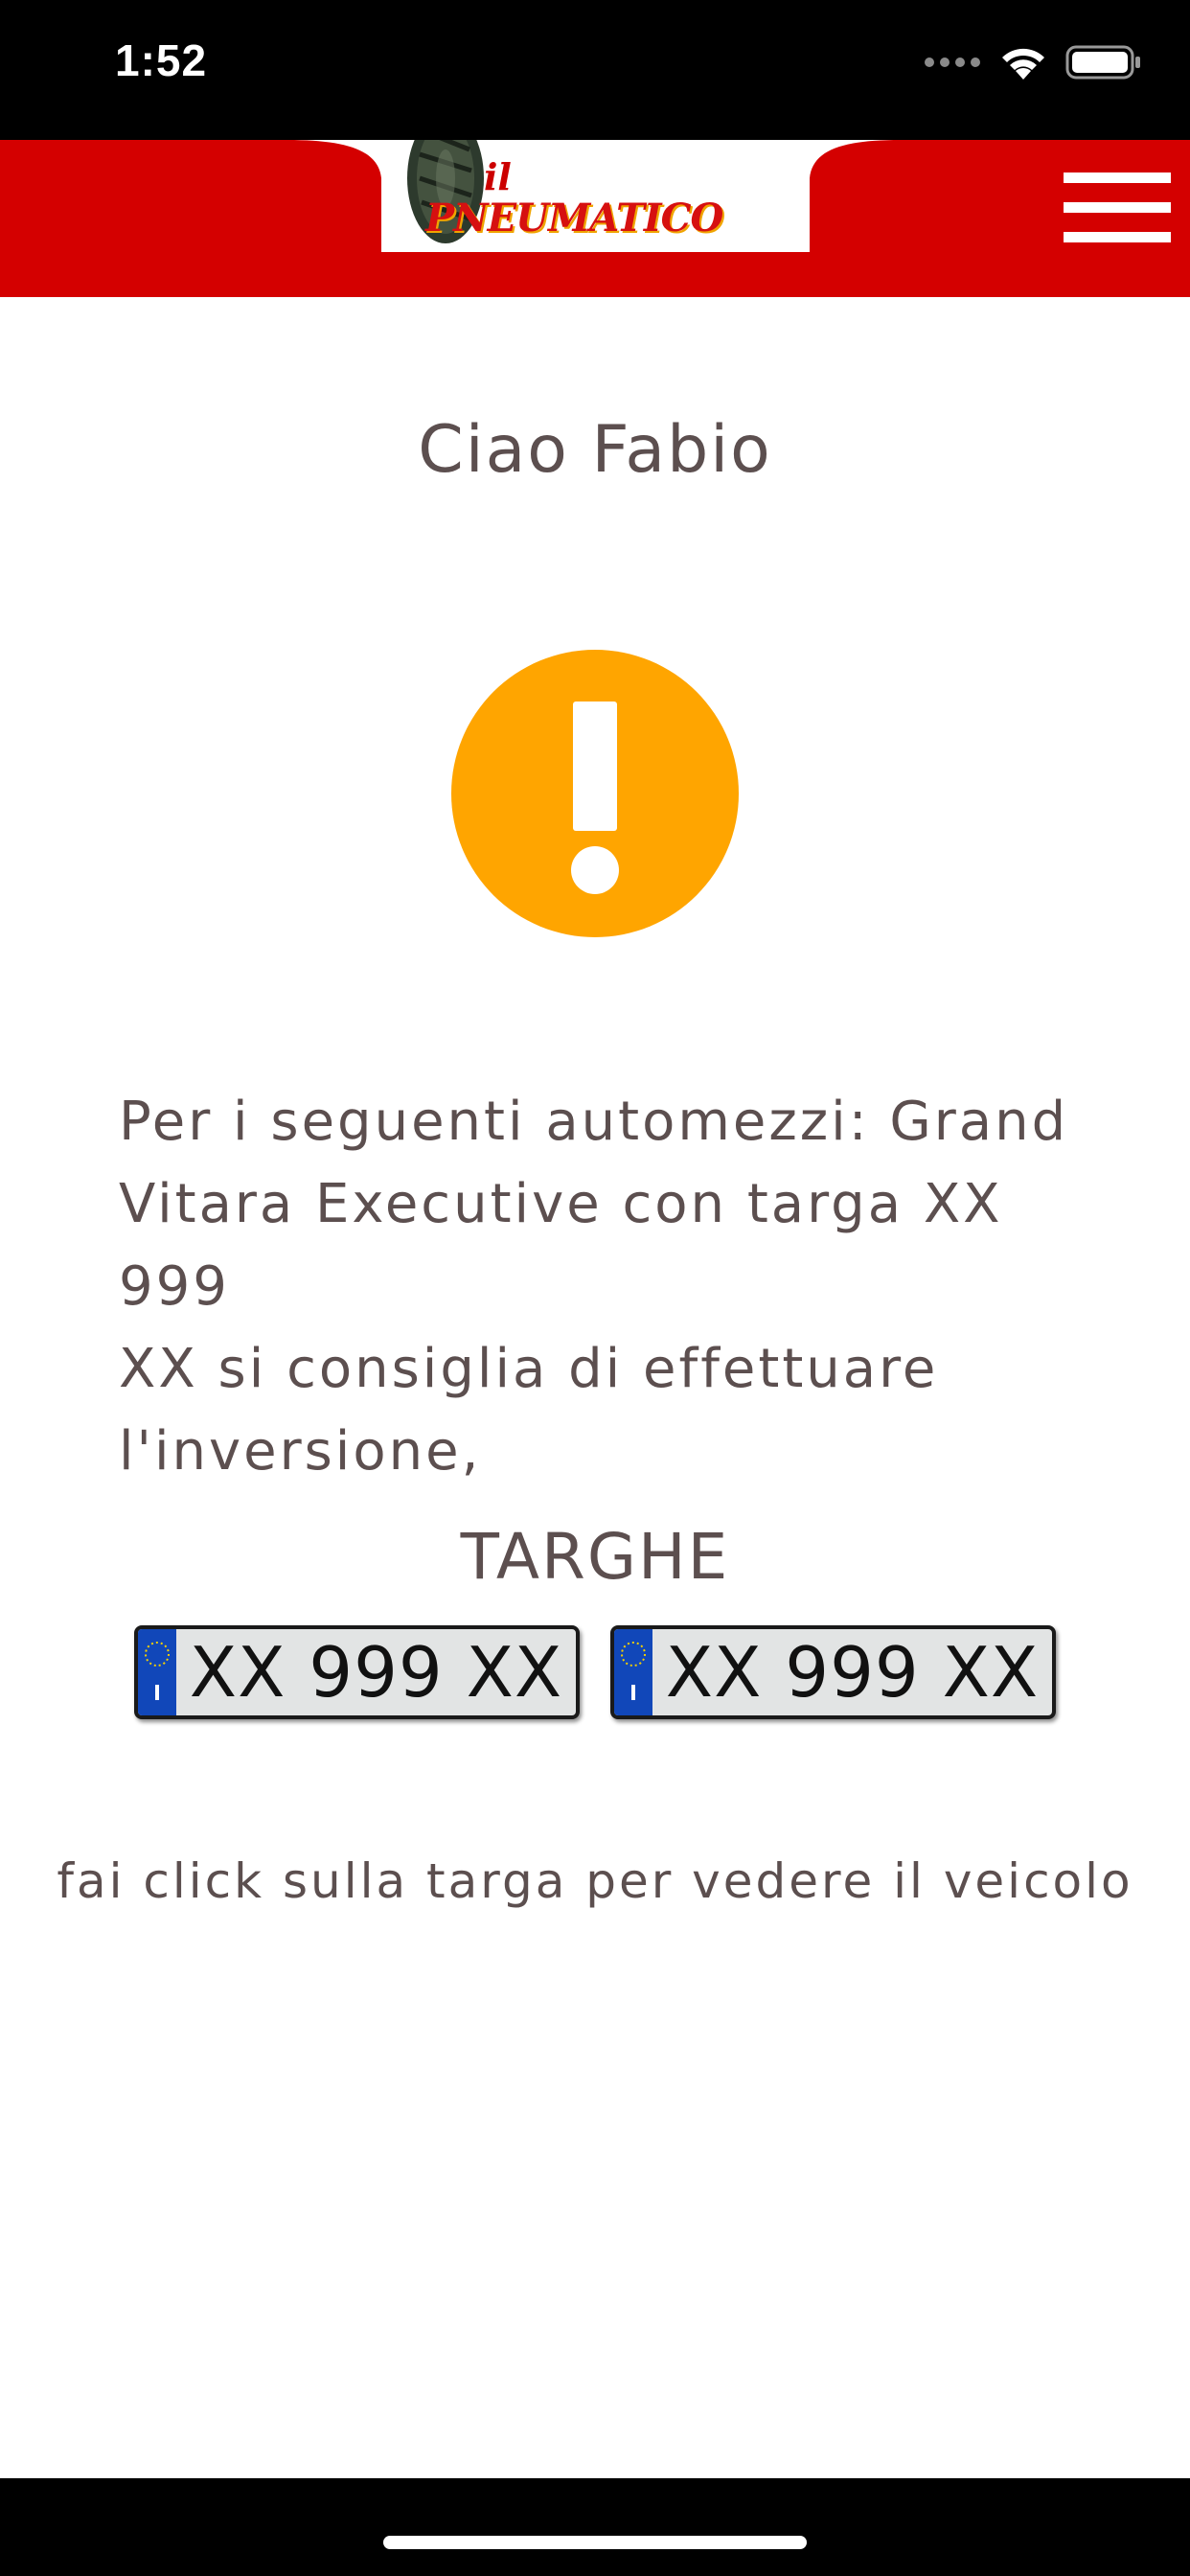 The image size is (1190, 2576). I want to click on menu-bar-bottom, so click(1118, 237).